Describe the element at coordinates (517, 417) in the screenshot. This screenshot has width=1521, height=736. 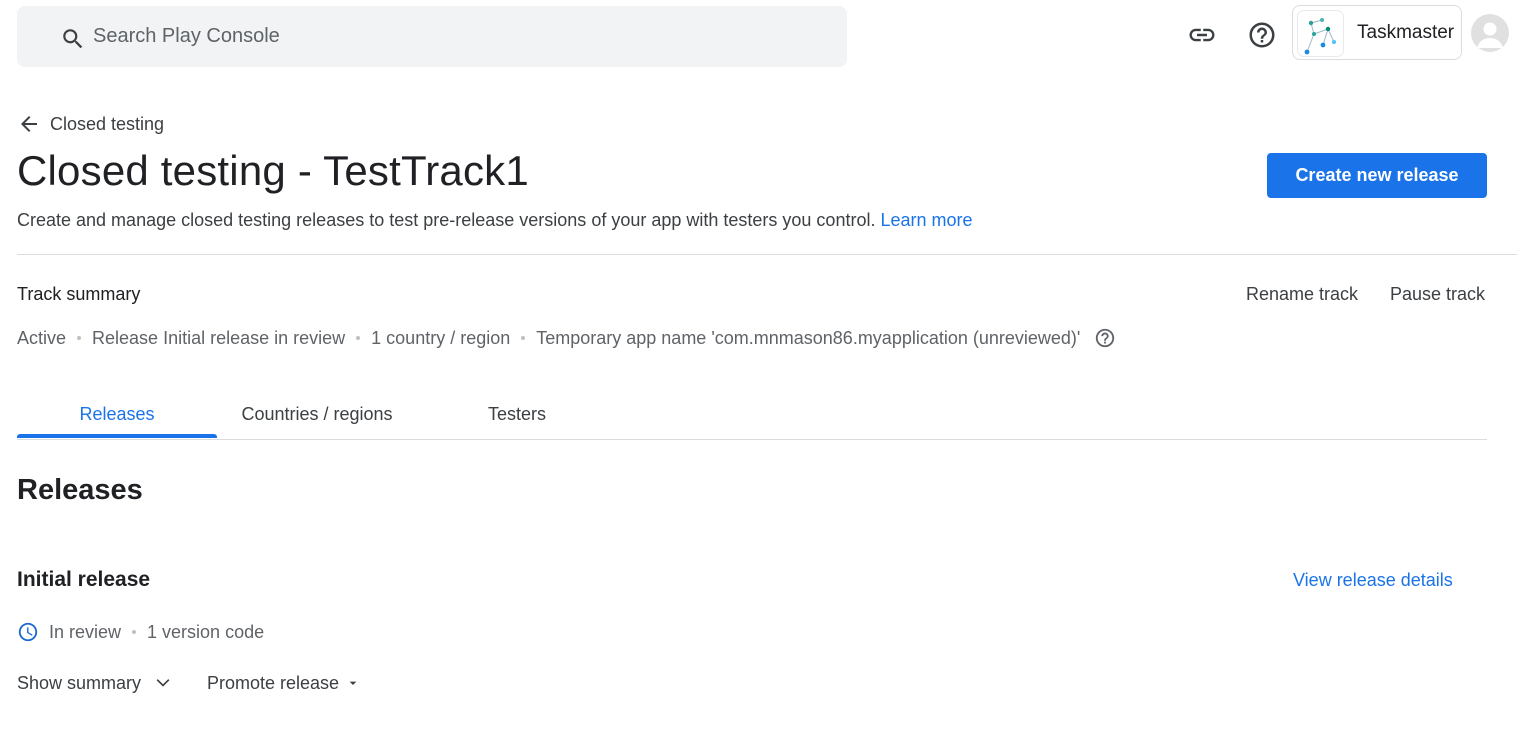
I see `tab-testers: Testers` at that location.